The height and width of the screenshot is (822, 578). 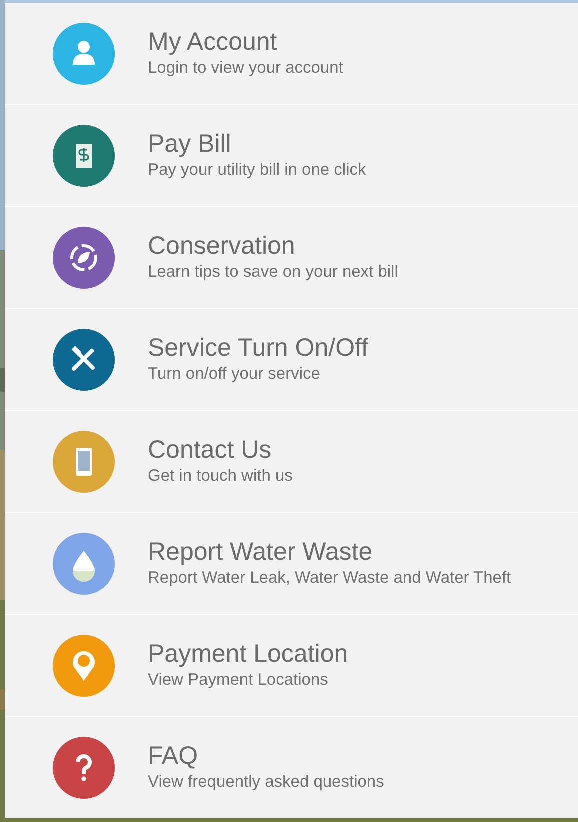 What do you see at coordinates (258, 348) in the screenshot?
I see `item-title: Service Turn On/Off` at bounding box center [258, 348].